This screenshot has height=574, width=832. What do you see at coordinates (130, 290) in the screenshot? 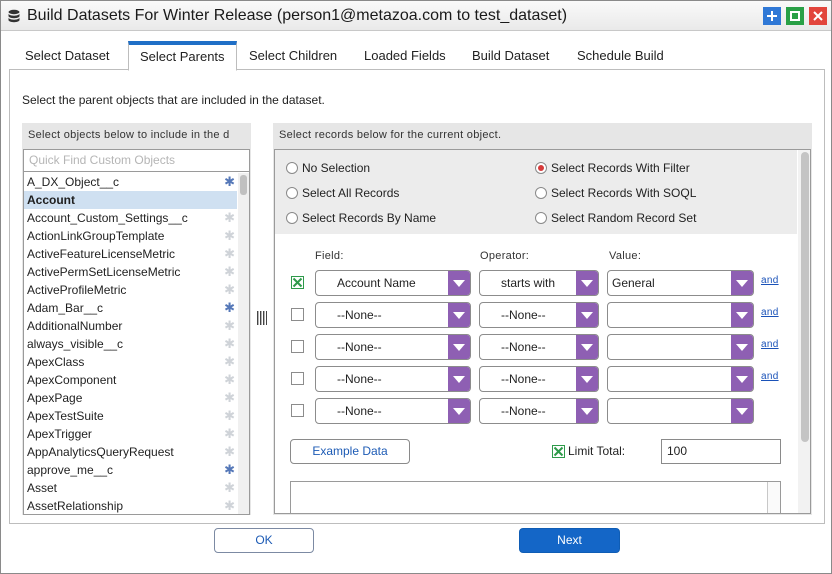
I see `list-item: ActiveProfileMetric ✱` at bounding box center [130, 290].